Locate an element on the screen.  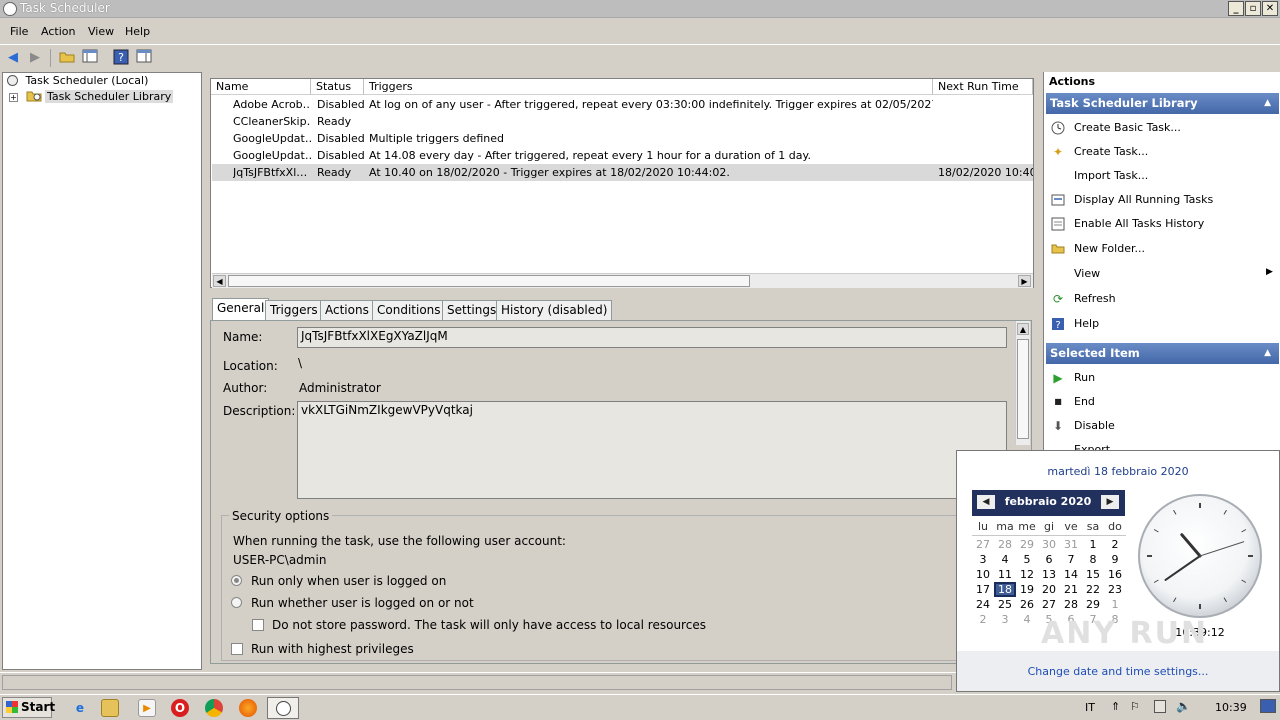
calendar-day: 22 is located at coordinates (1093, 589).